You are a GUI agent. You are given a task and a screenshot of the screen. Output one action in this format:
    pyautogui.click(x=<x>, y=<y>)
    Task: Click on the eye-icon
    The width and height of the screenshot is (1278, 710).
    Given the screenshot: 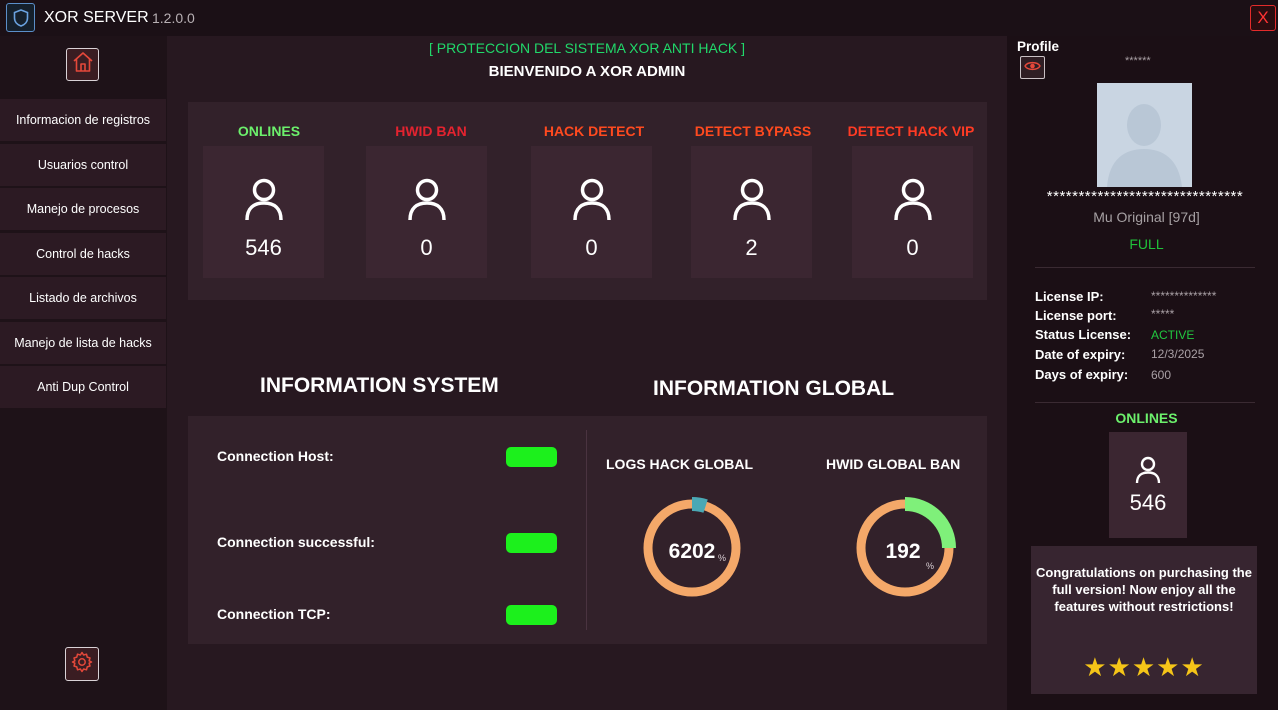 What is the action you would take?
    pyautogui.click(x=1032, y=68)
    